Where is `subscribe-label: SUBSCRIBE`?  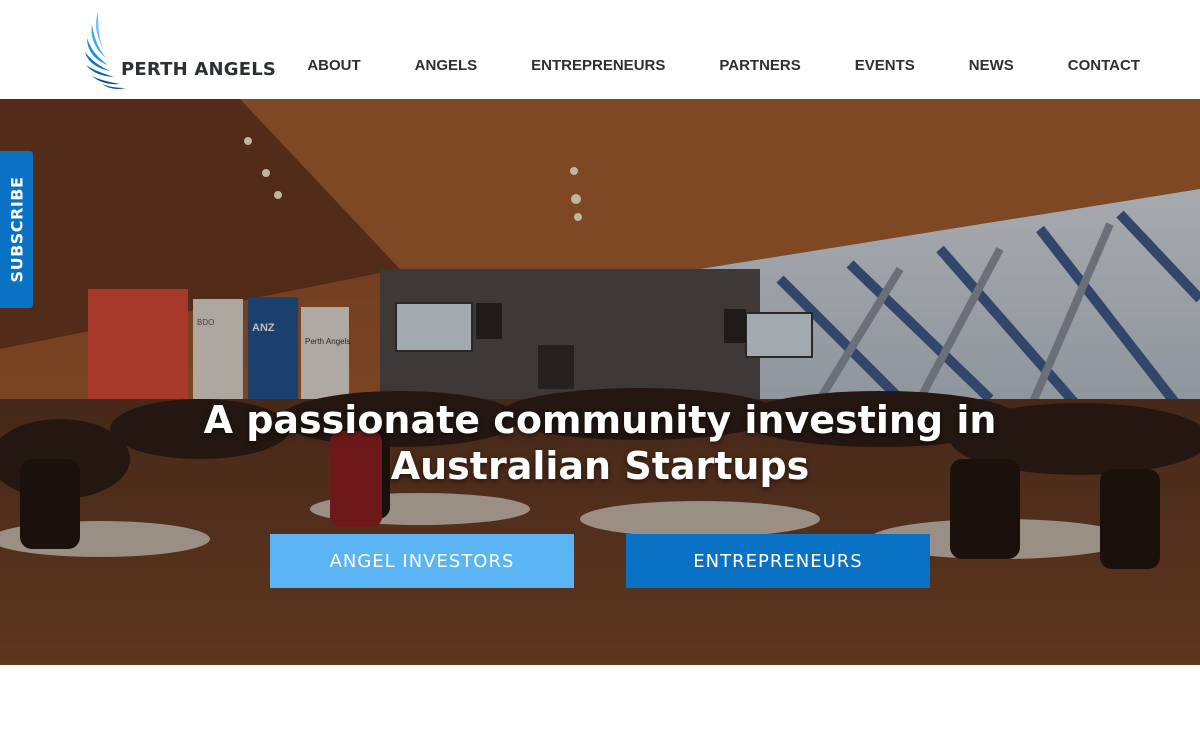
subscribe-label: SUBSCRIBE is located at coordinates (16, 229).